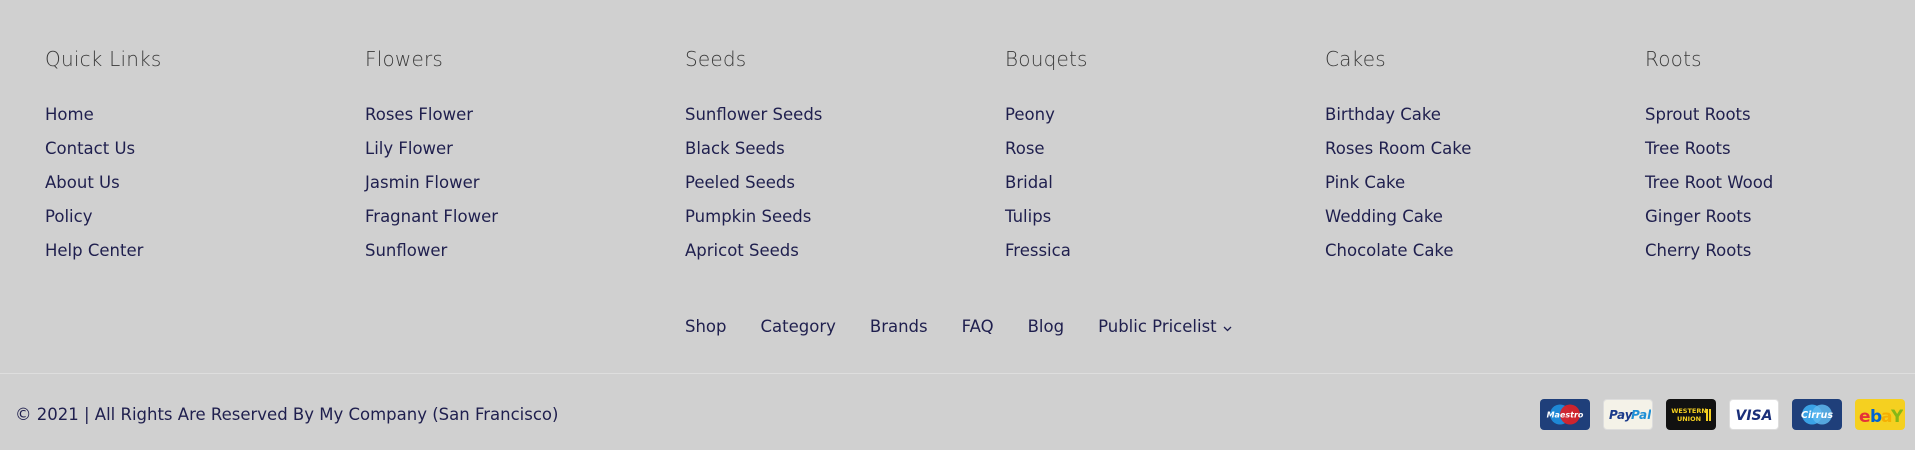  What do you see at coordinates (1880, 414) in the screenshot?
I see `ebay-icon: e b a Y` at bounding box center [1880, 414].